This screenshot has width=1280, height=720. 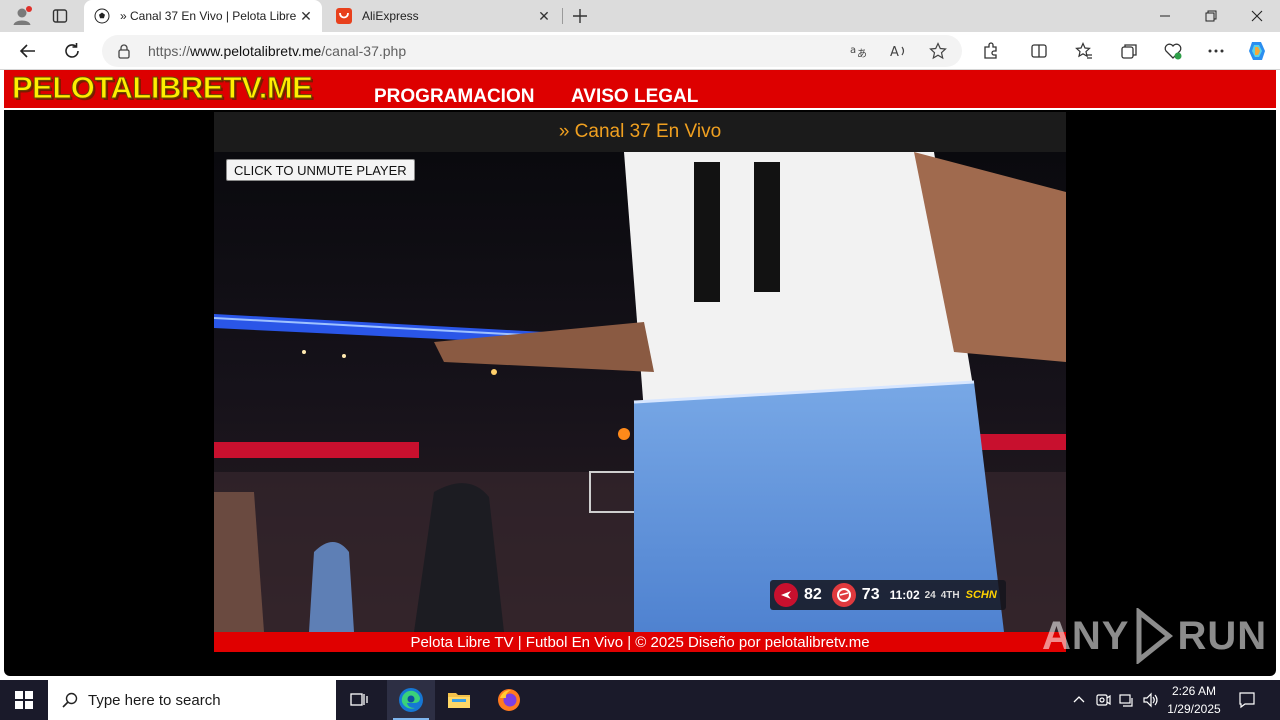 I want to click on svg-text: A, so click(x=894, y=52).